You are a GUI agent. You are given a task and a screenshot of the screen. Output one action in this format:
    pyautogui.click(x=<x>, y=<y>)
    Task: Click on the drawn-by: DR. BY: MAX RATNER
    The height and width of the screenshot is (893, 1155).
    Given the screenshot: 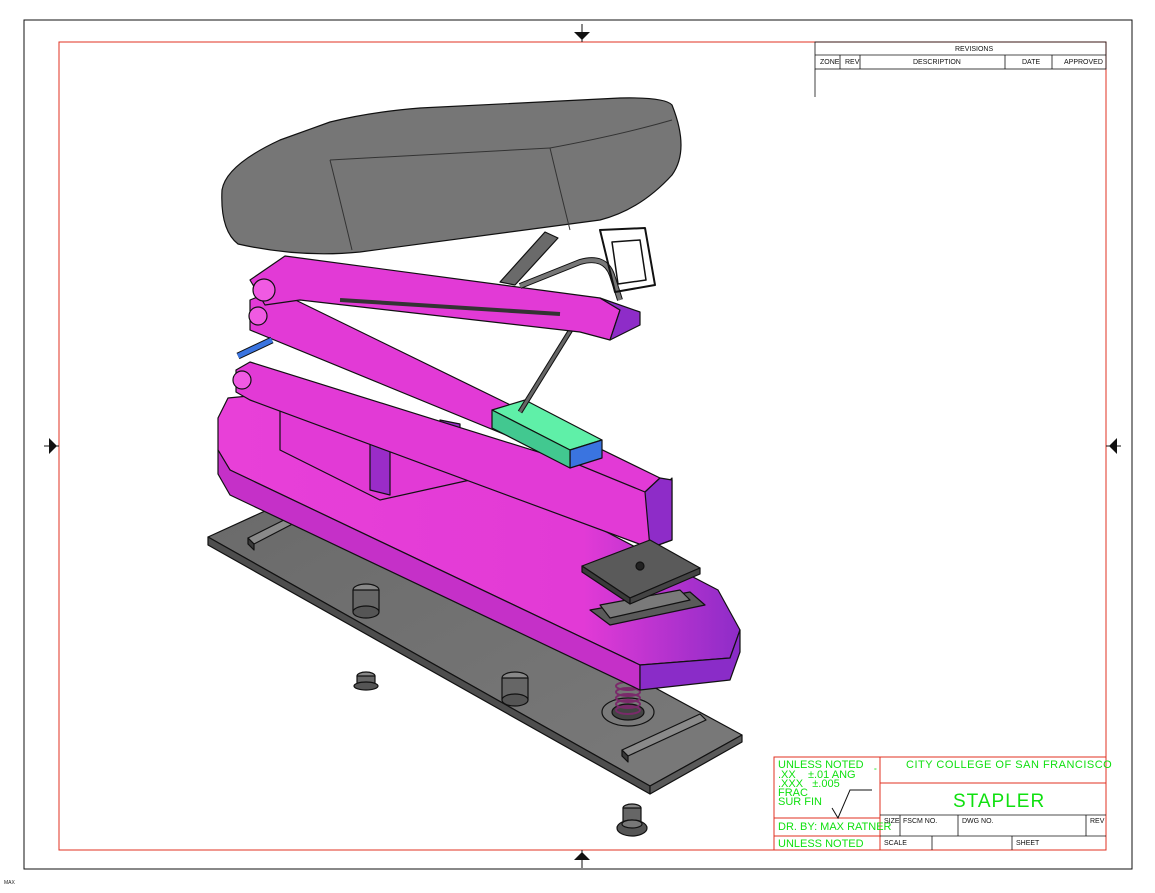 What is the action you would take?
    pyautogui.click(x=835, y=827)
    